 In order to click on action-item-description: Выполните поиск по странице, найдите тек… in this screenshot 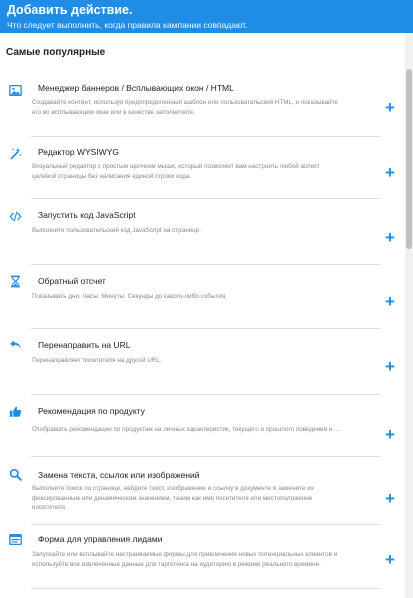, I will do `click(173, 498)`.